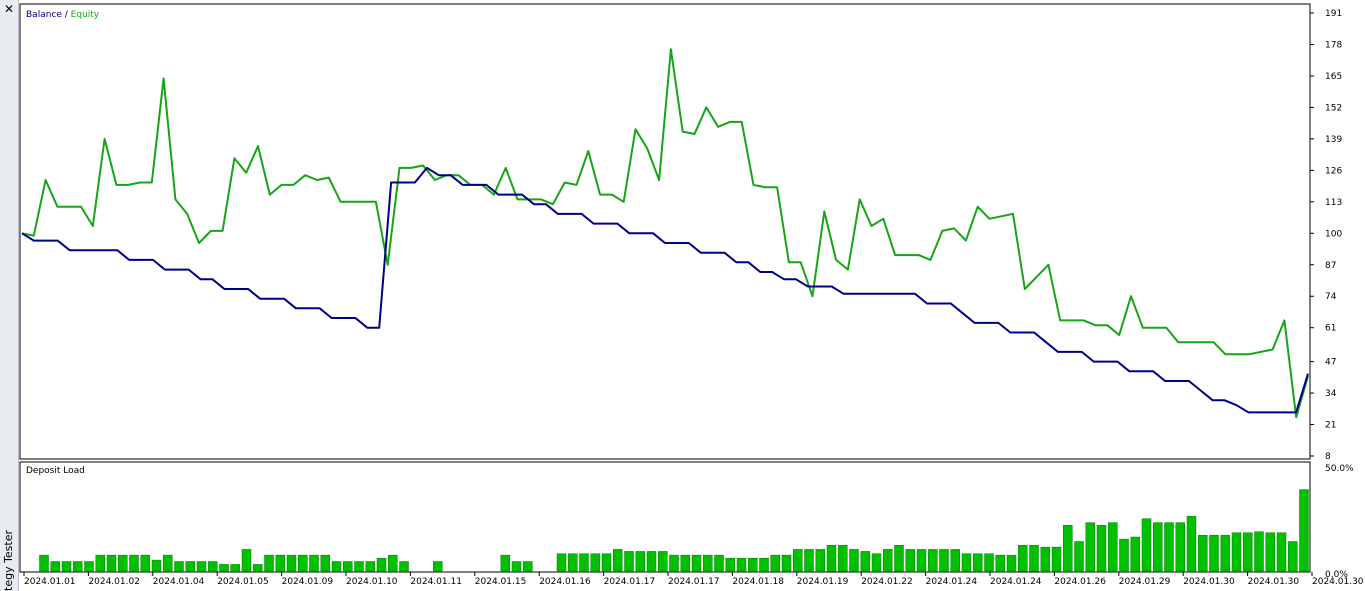 The width and height of the screenshot is (1365, 591). What do you see at coordinates (1333, 171) in the screenshot?
I see `y-tick-label: 126` at bounding box center [1333, 171].